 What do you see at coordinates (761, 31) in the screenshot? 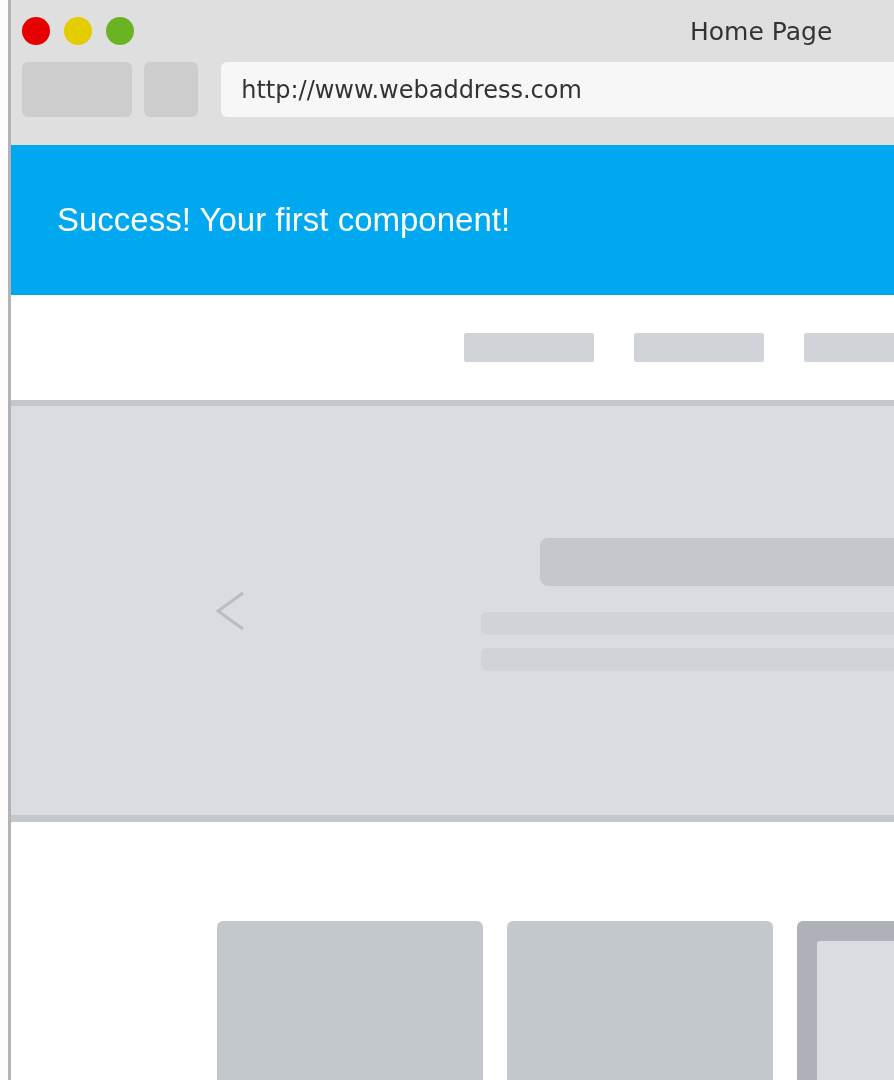
I see `window-title: Home Page` at bounding box center [761, 31].